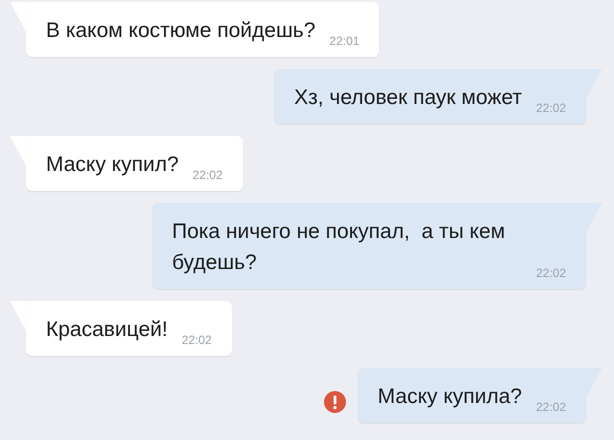  I want to click on message-text: Хз, человек паук может, so click(408, 98).